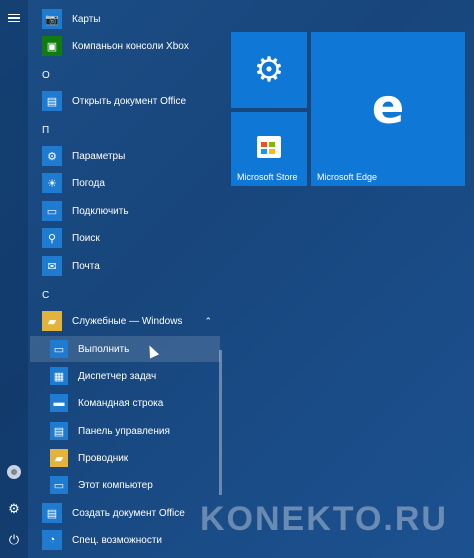  I want to click on app-list-item: ▭ Выполнить, so click(125, 349).